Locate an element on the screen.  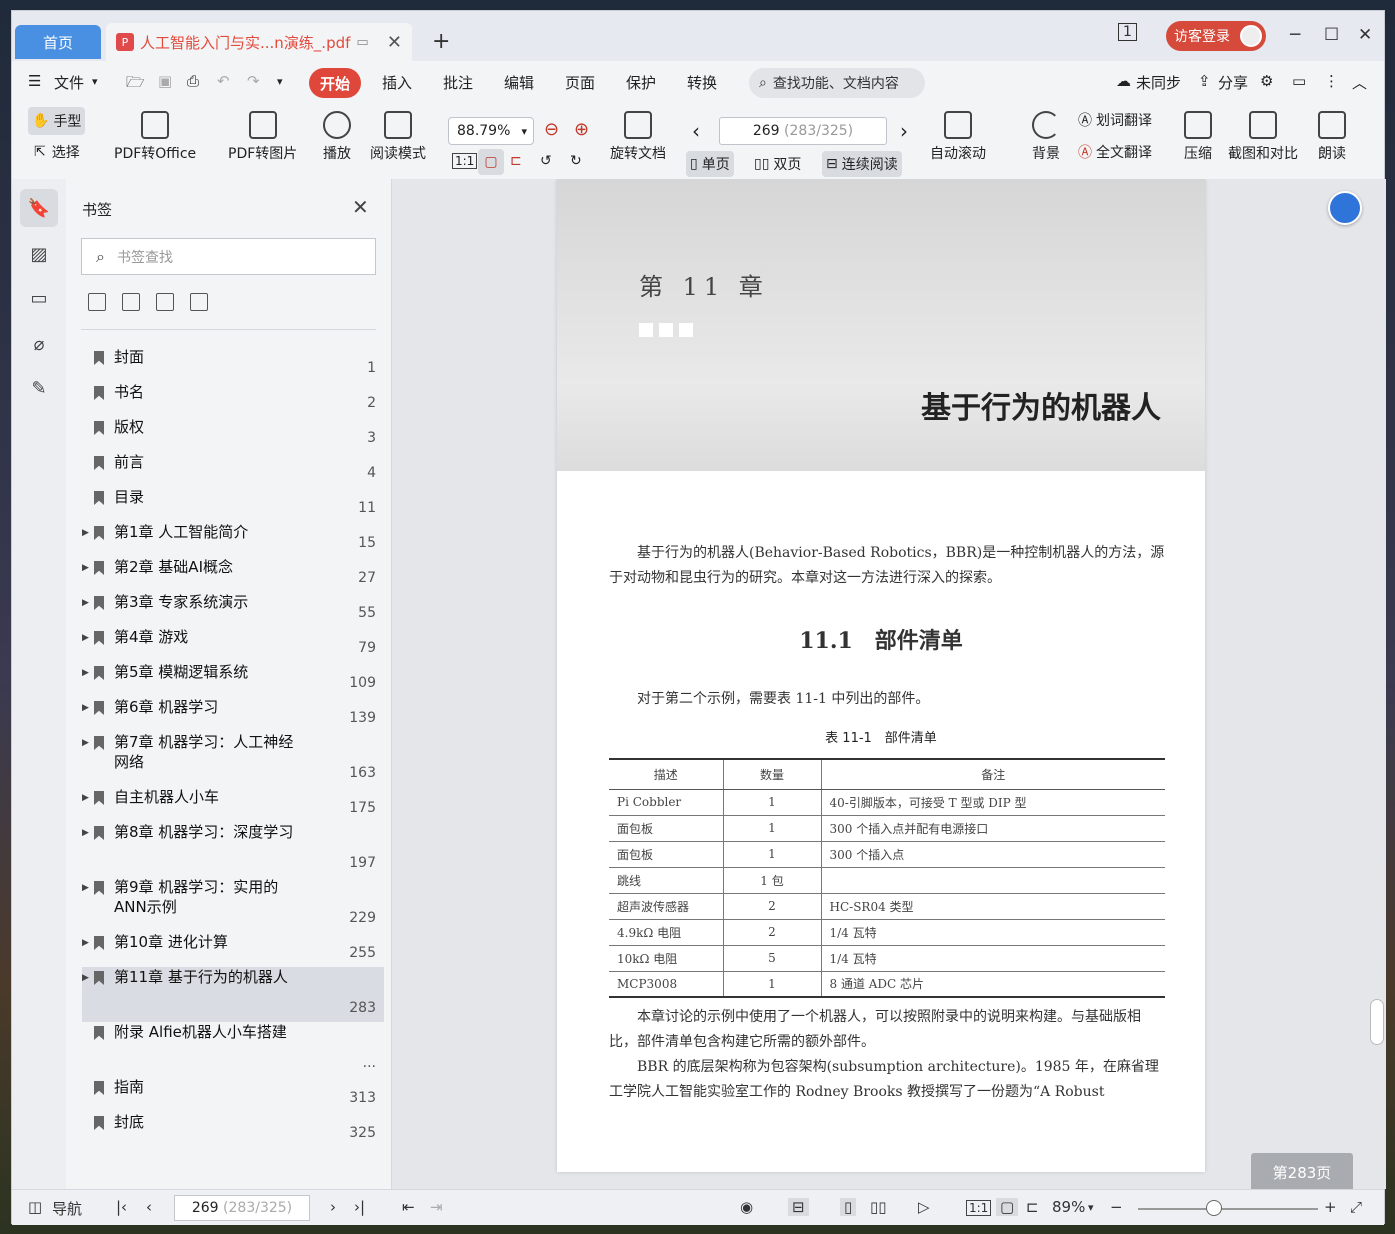
continuous-read-button: ⊟ 连续阅读 is located at coordinates (862, 164).